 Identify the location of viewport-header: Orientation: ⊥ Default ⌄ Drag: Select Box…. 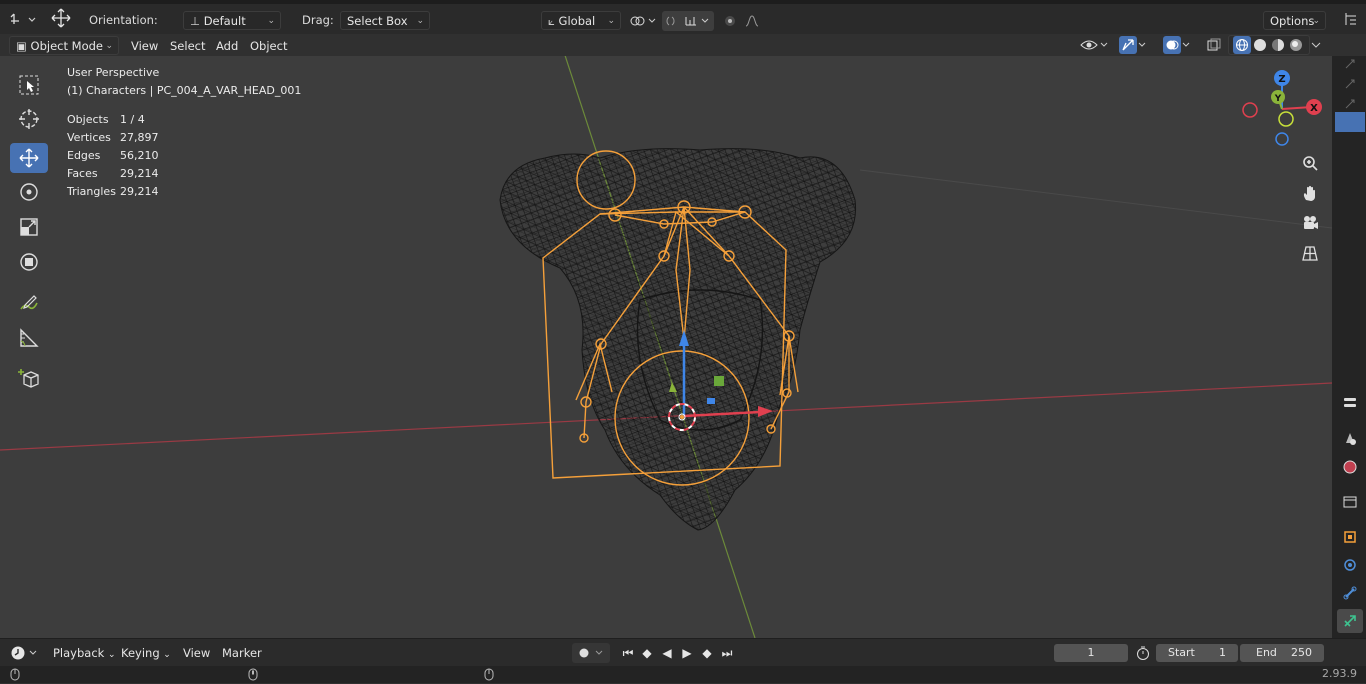
(683, 19).